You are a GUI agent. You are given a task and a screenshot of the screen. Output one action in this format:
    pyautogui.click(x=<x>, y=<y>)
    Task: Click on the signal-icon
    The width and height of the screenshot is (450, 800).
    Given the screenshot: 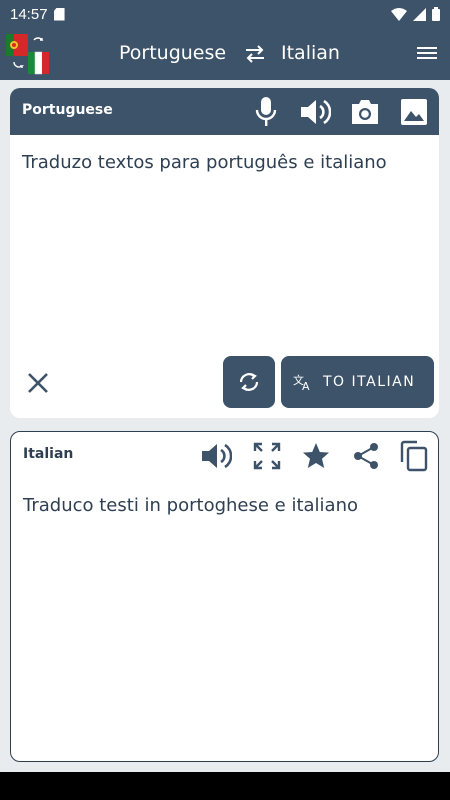 What is the action you would take?
    pyautogui.click(x=419, y=14)
    